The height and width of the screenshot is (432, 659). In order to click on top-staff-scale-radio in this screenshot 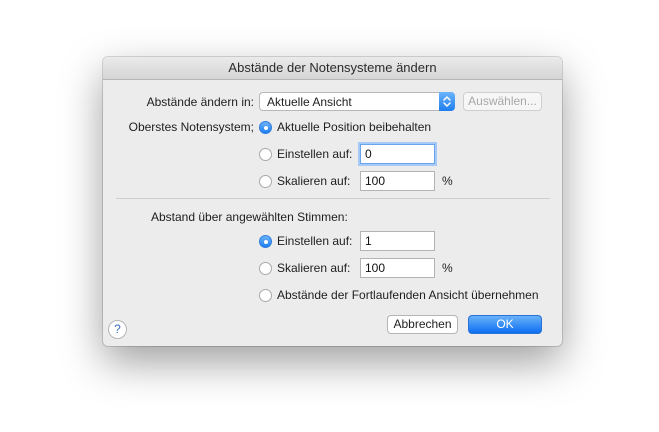, I will do `click(265, 181)`.